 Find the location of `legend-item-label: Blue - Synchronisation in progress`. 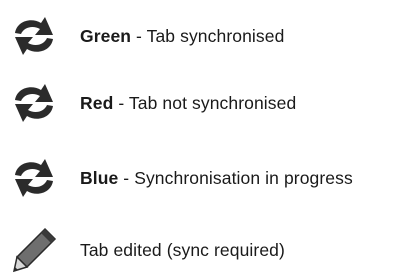

legend-item-label: Blue - Synchronisation in progress is located at coordinates (216, 178).